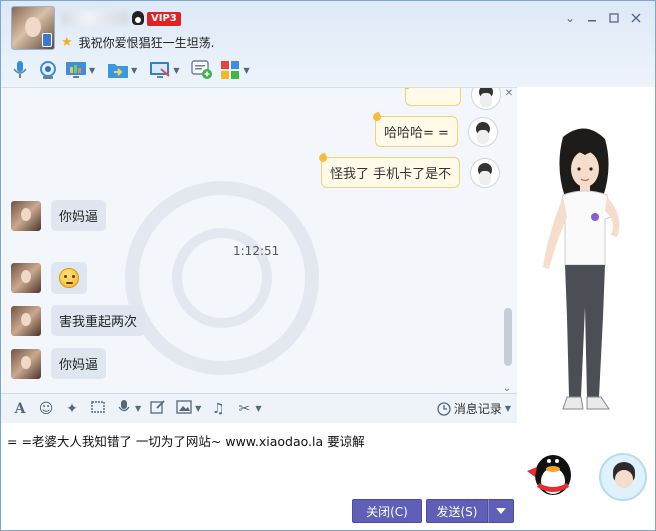 This screenshot has height=531, width=656. I want to click on contact-signature: ★ 我祝你爱恨猖狂一生坦荡., so click(137, 42).